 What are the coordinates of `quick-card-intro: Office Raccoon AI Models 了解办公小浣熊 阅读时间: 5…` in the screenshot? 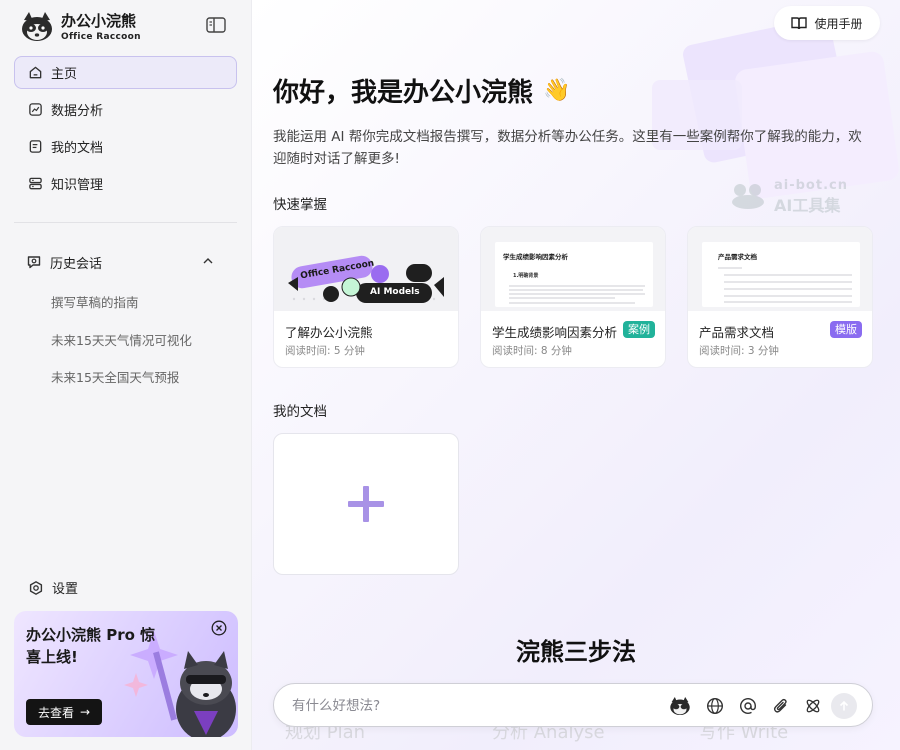 It's located at (366, 297).